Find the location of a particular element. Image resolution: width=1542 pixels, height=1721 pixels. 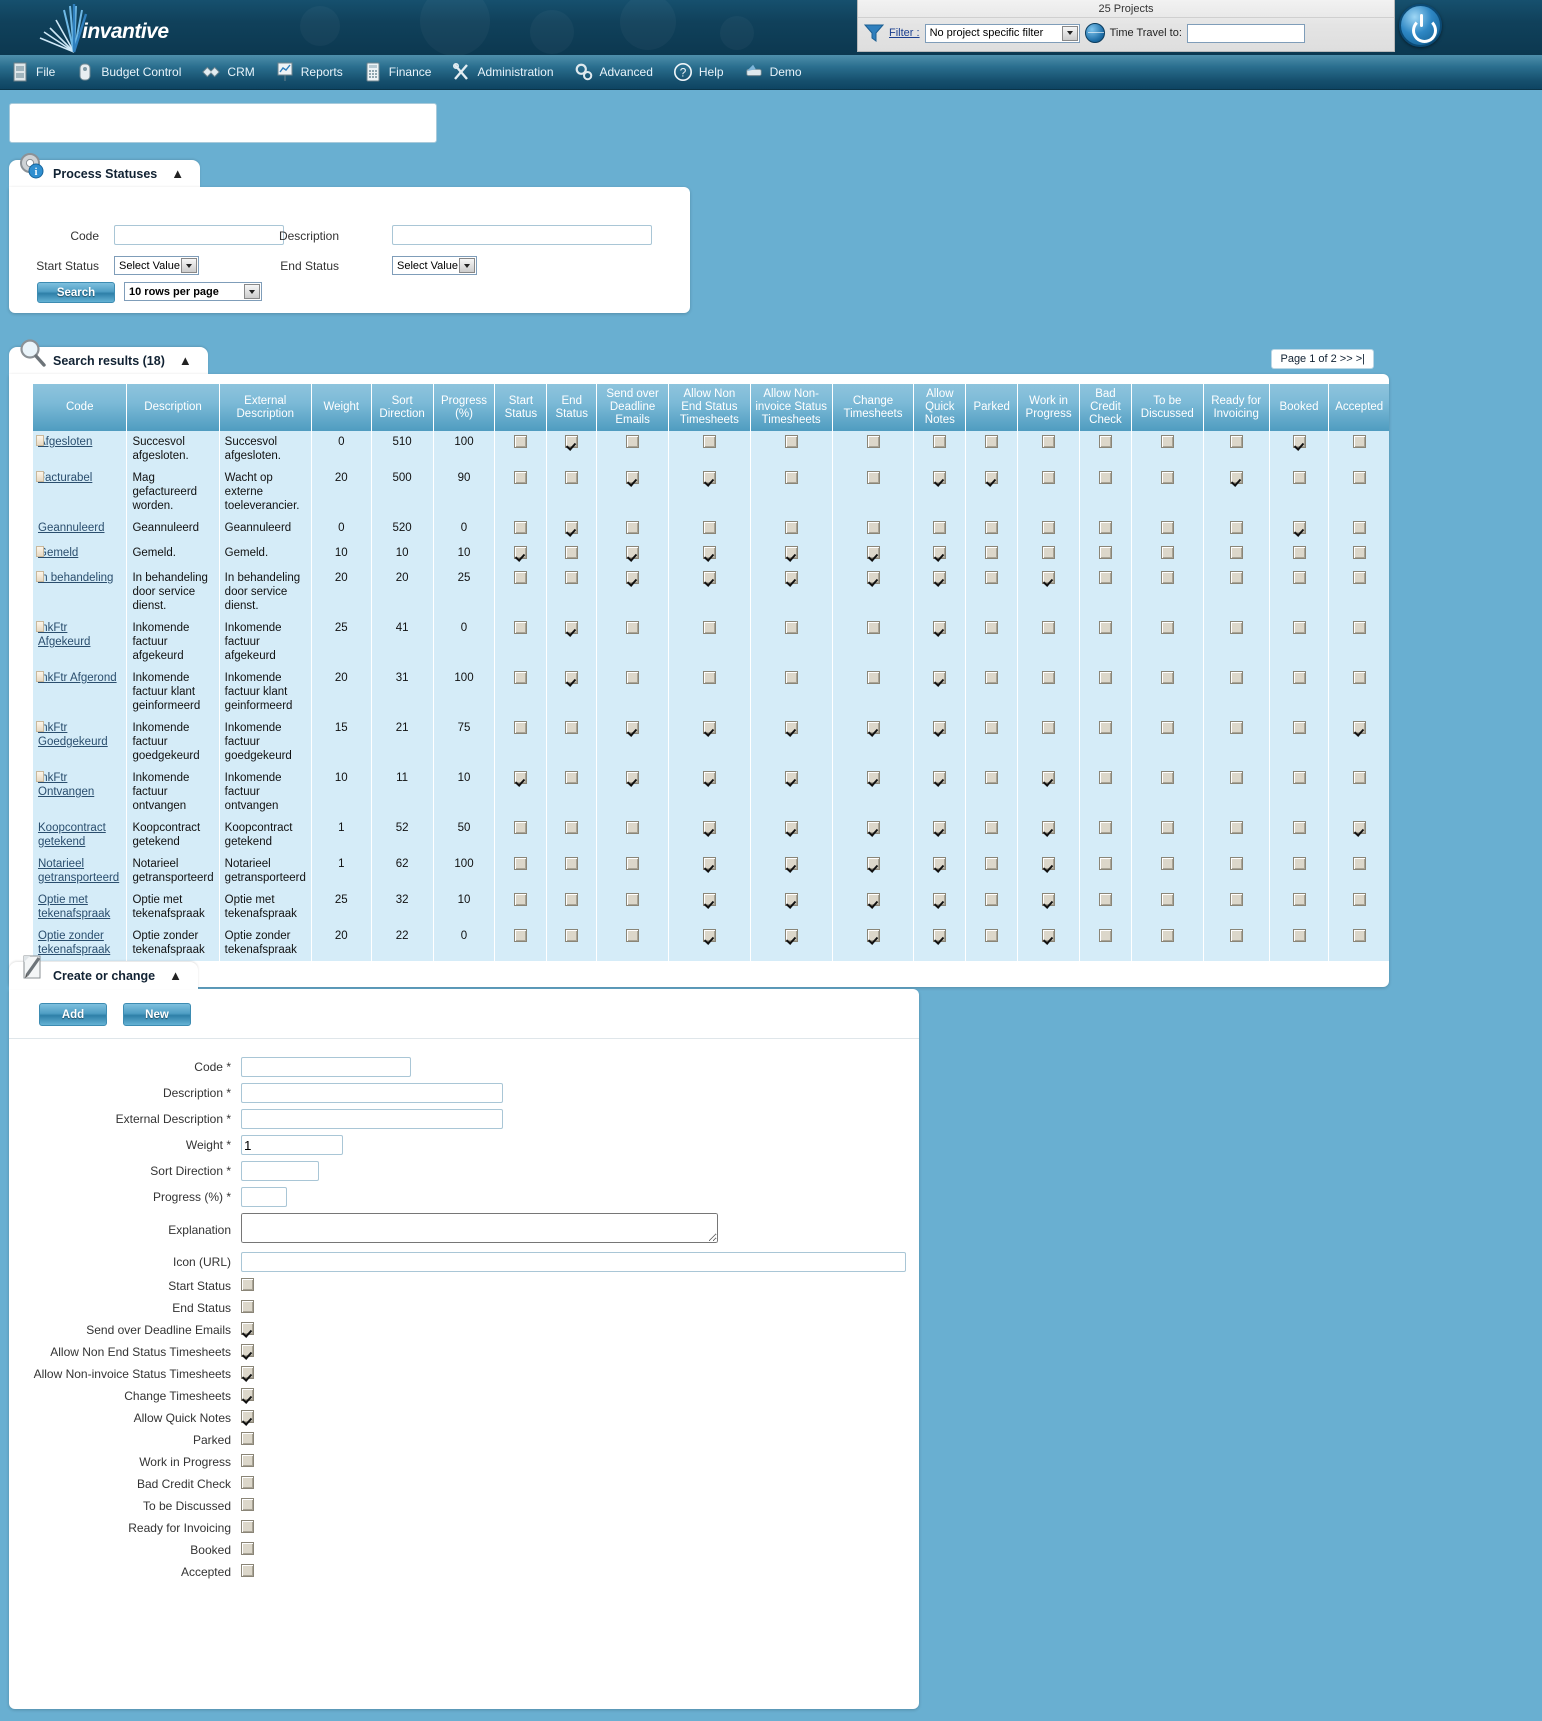

filter-label: Filter : is located at coordinates (904, 33).